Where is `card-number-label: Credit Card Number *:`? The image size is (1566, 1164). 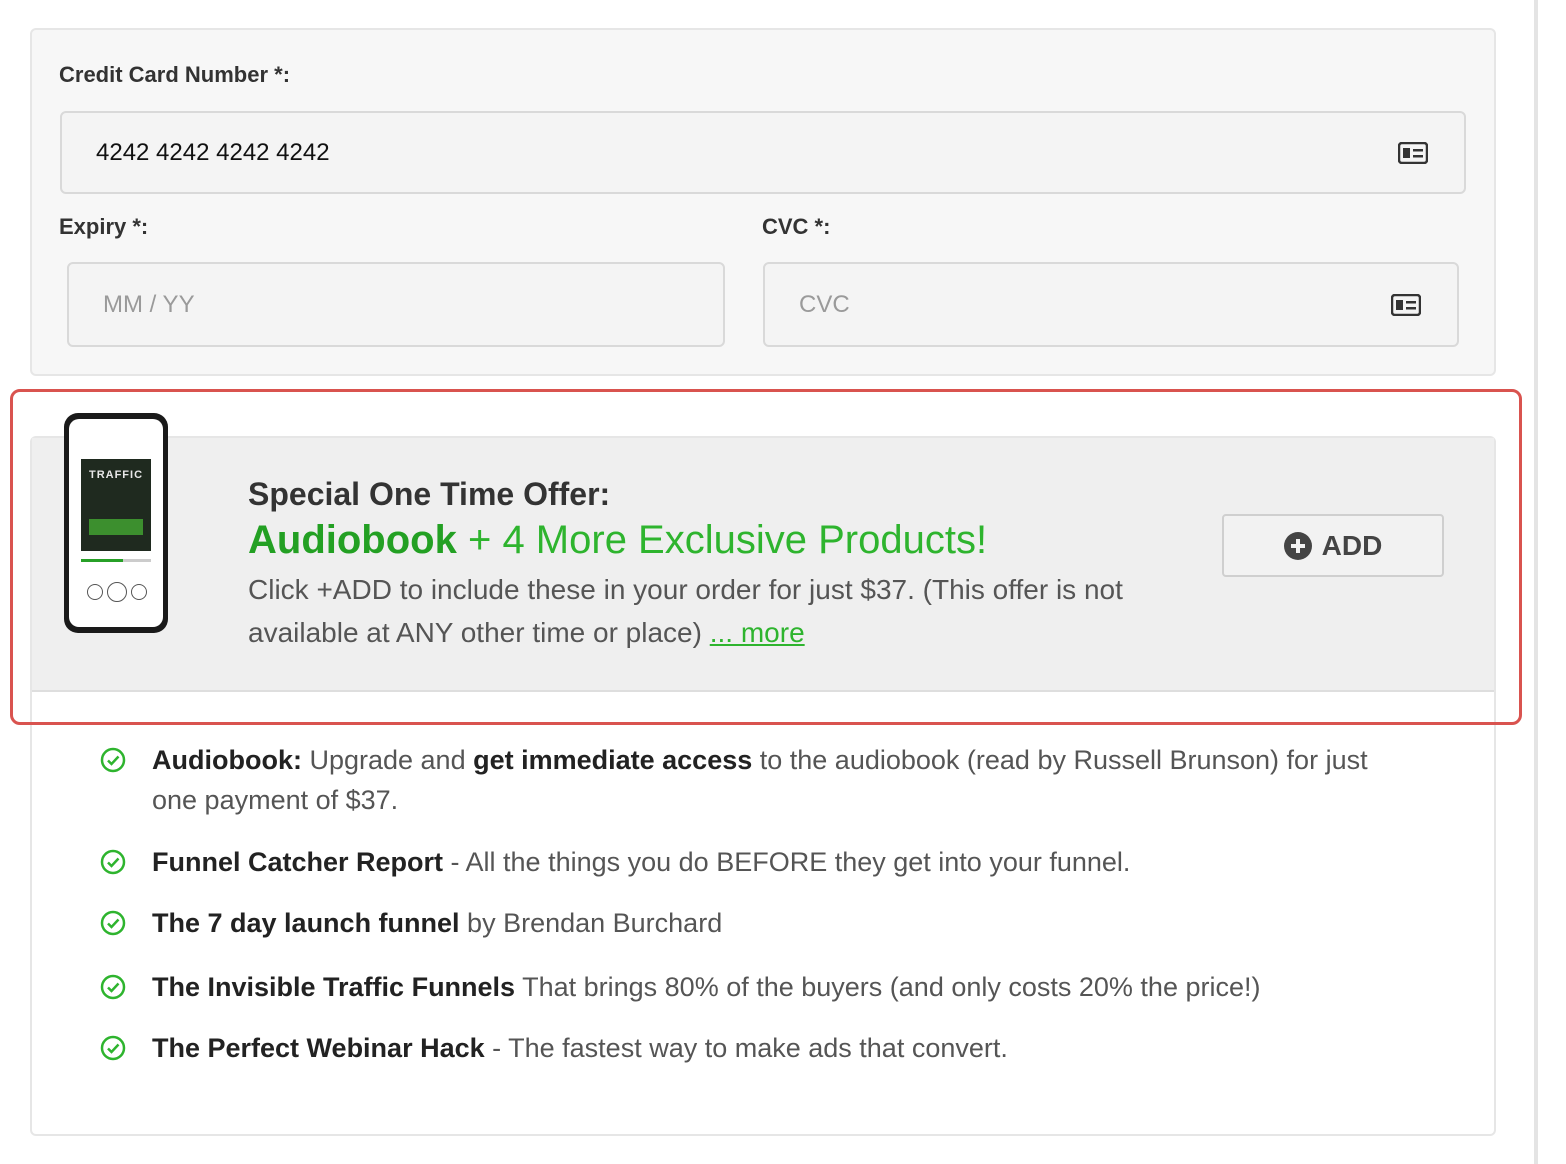
card-number-label: Credit Card Number *: is located at coordinates (175, 74).